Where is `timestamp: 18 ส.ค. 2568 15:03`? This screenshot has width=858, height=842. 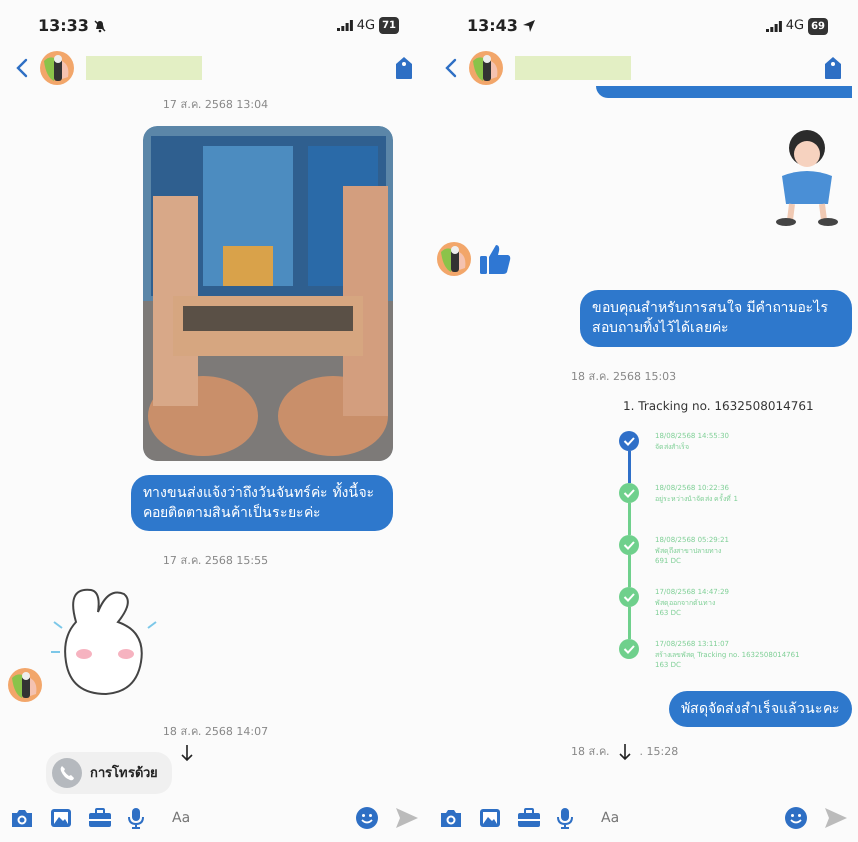 timestamp: 18 ส.ค. 2568 15:03 is located at coordinates (623, 376).